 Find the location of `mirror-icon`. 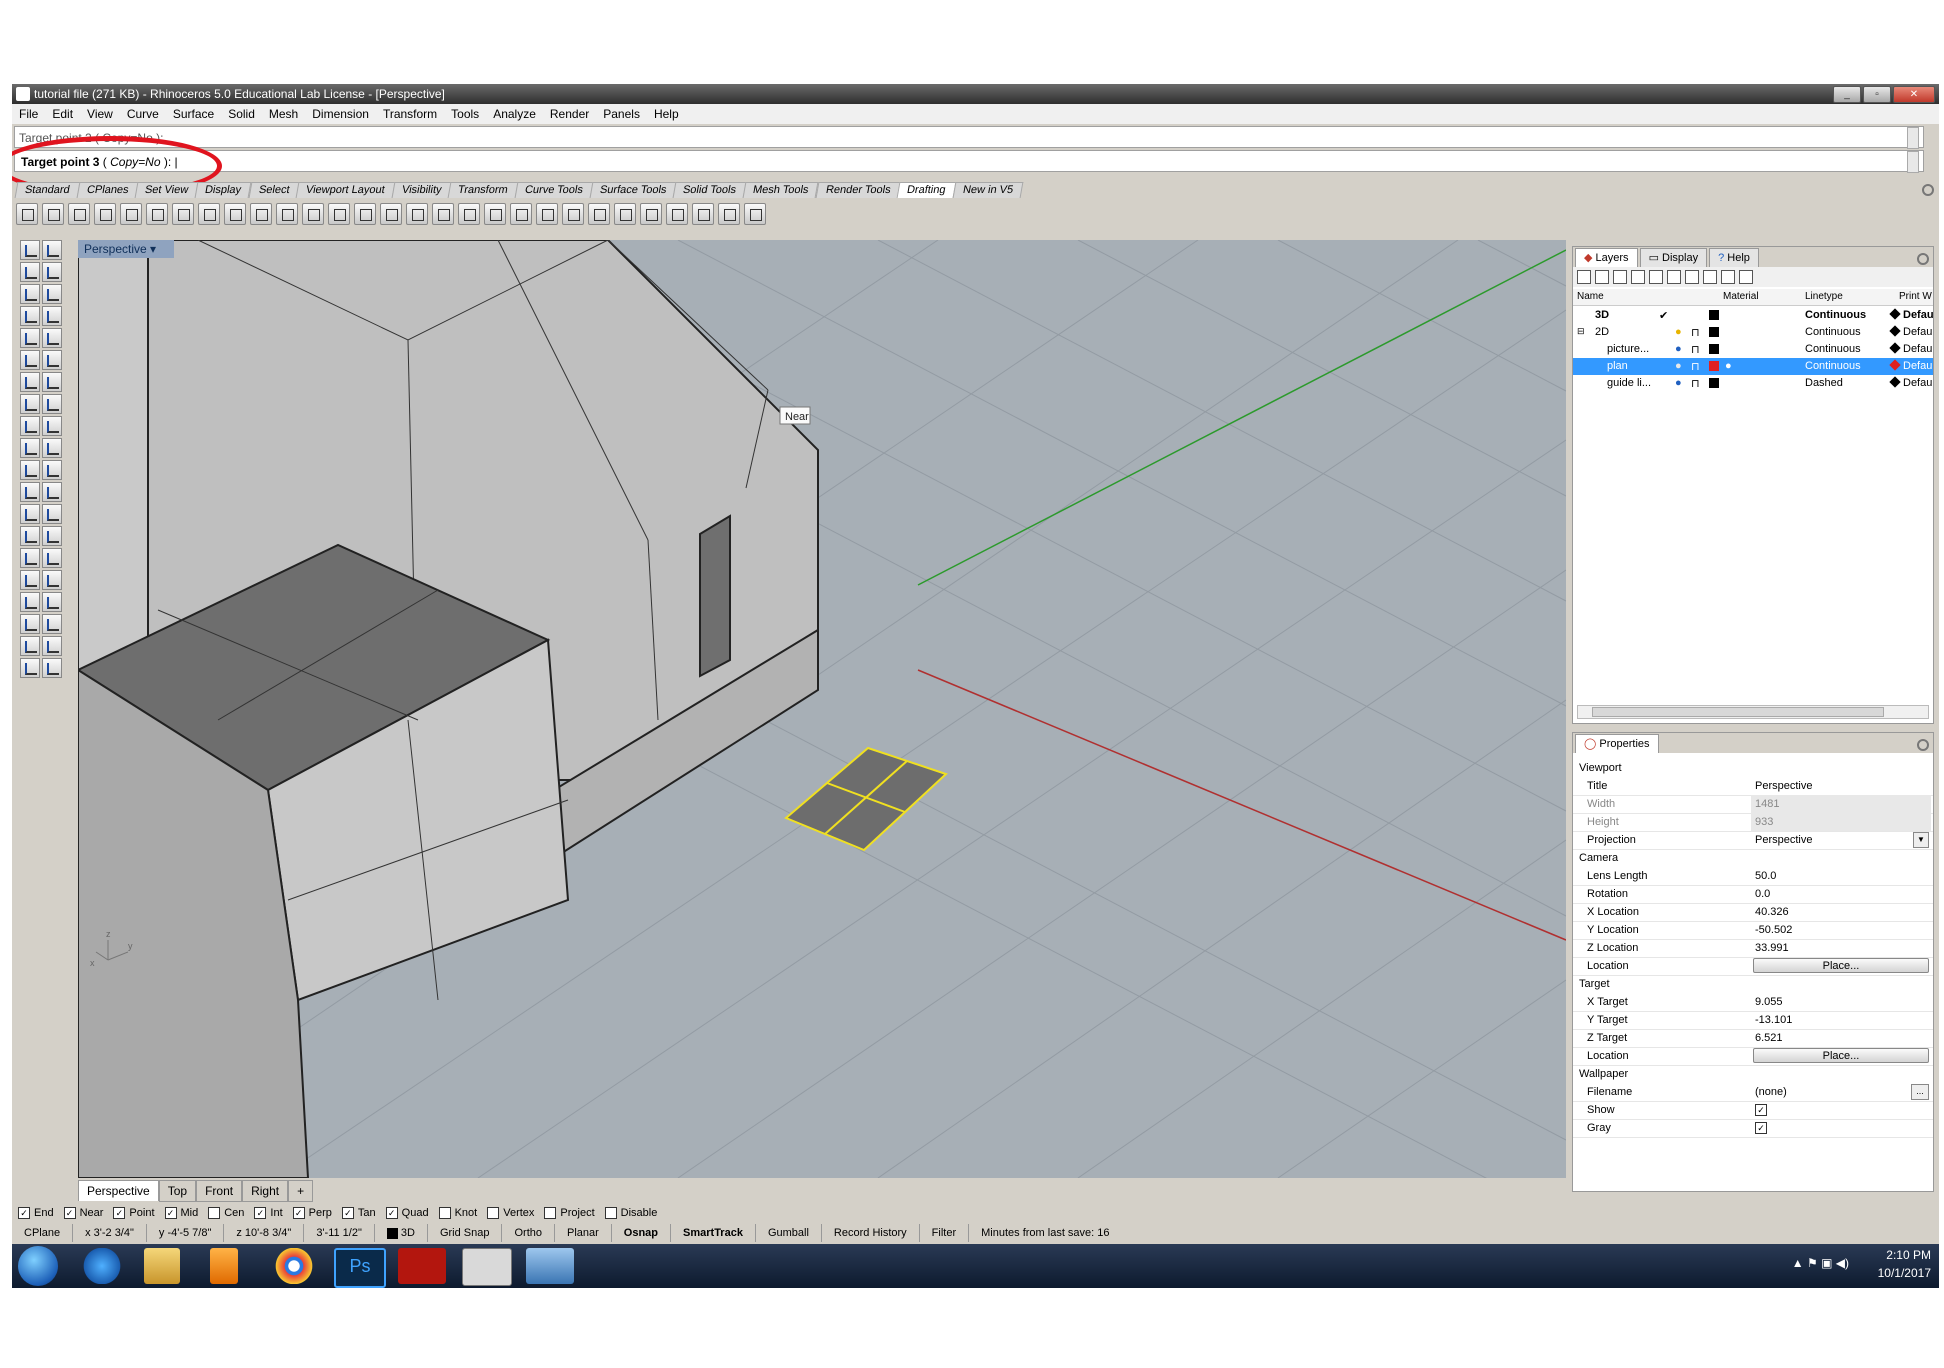

mirror-icon is located at coordinates (52, 536).